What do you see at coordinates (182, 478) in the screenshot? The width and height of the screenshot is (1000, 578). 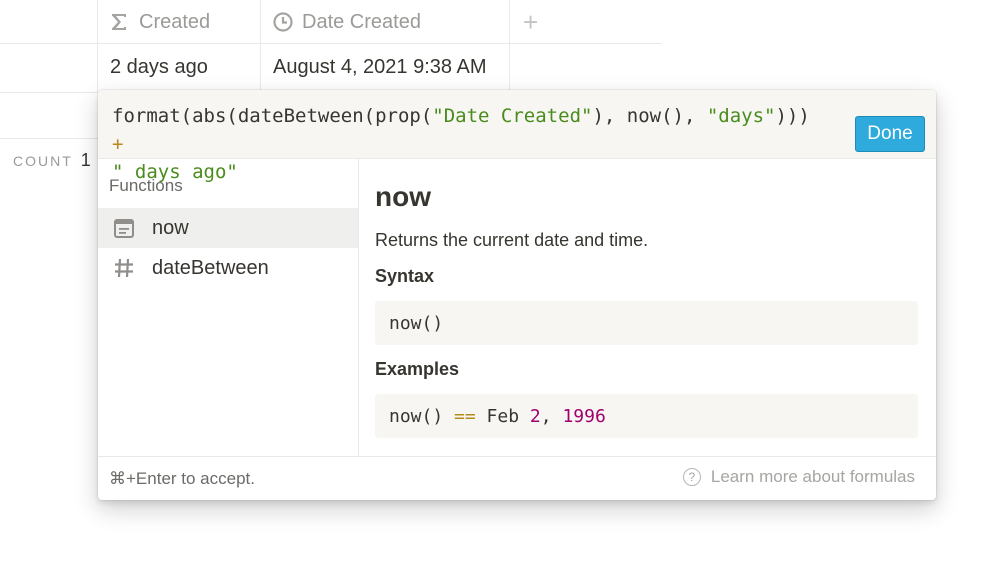 I see `accept-hint: ⌘+Enter to accept.` at bounding box center [182, 478].